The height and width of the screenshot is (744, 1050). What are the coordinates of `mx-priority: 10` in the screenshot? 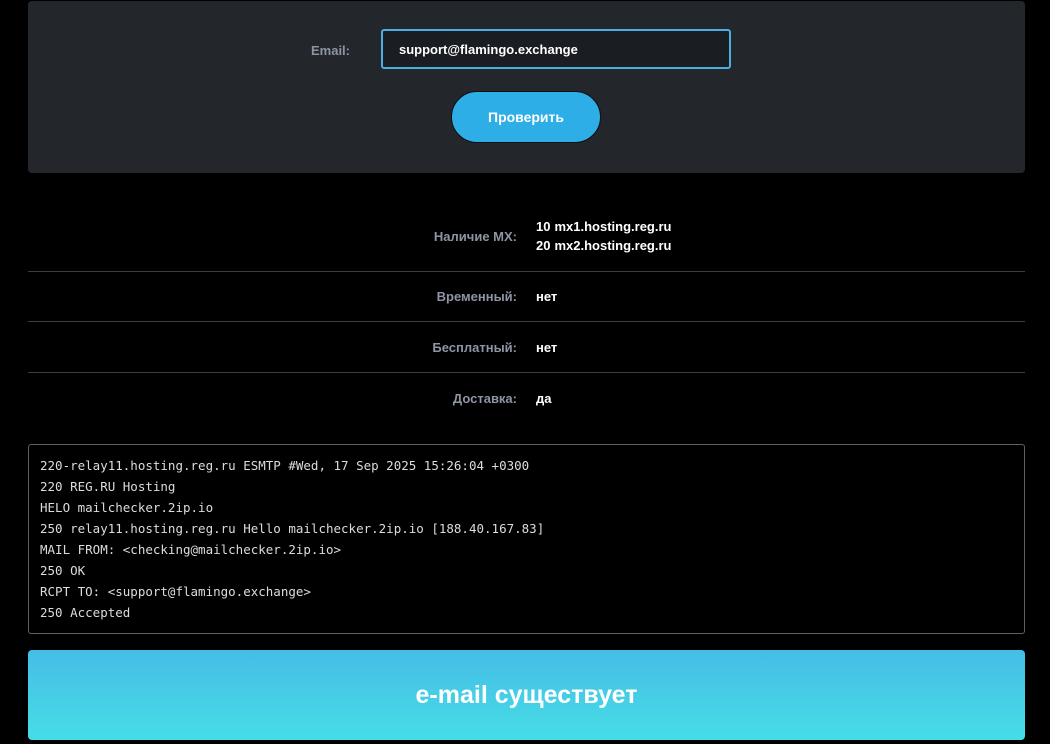 It's located at (543, 226).